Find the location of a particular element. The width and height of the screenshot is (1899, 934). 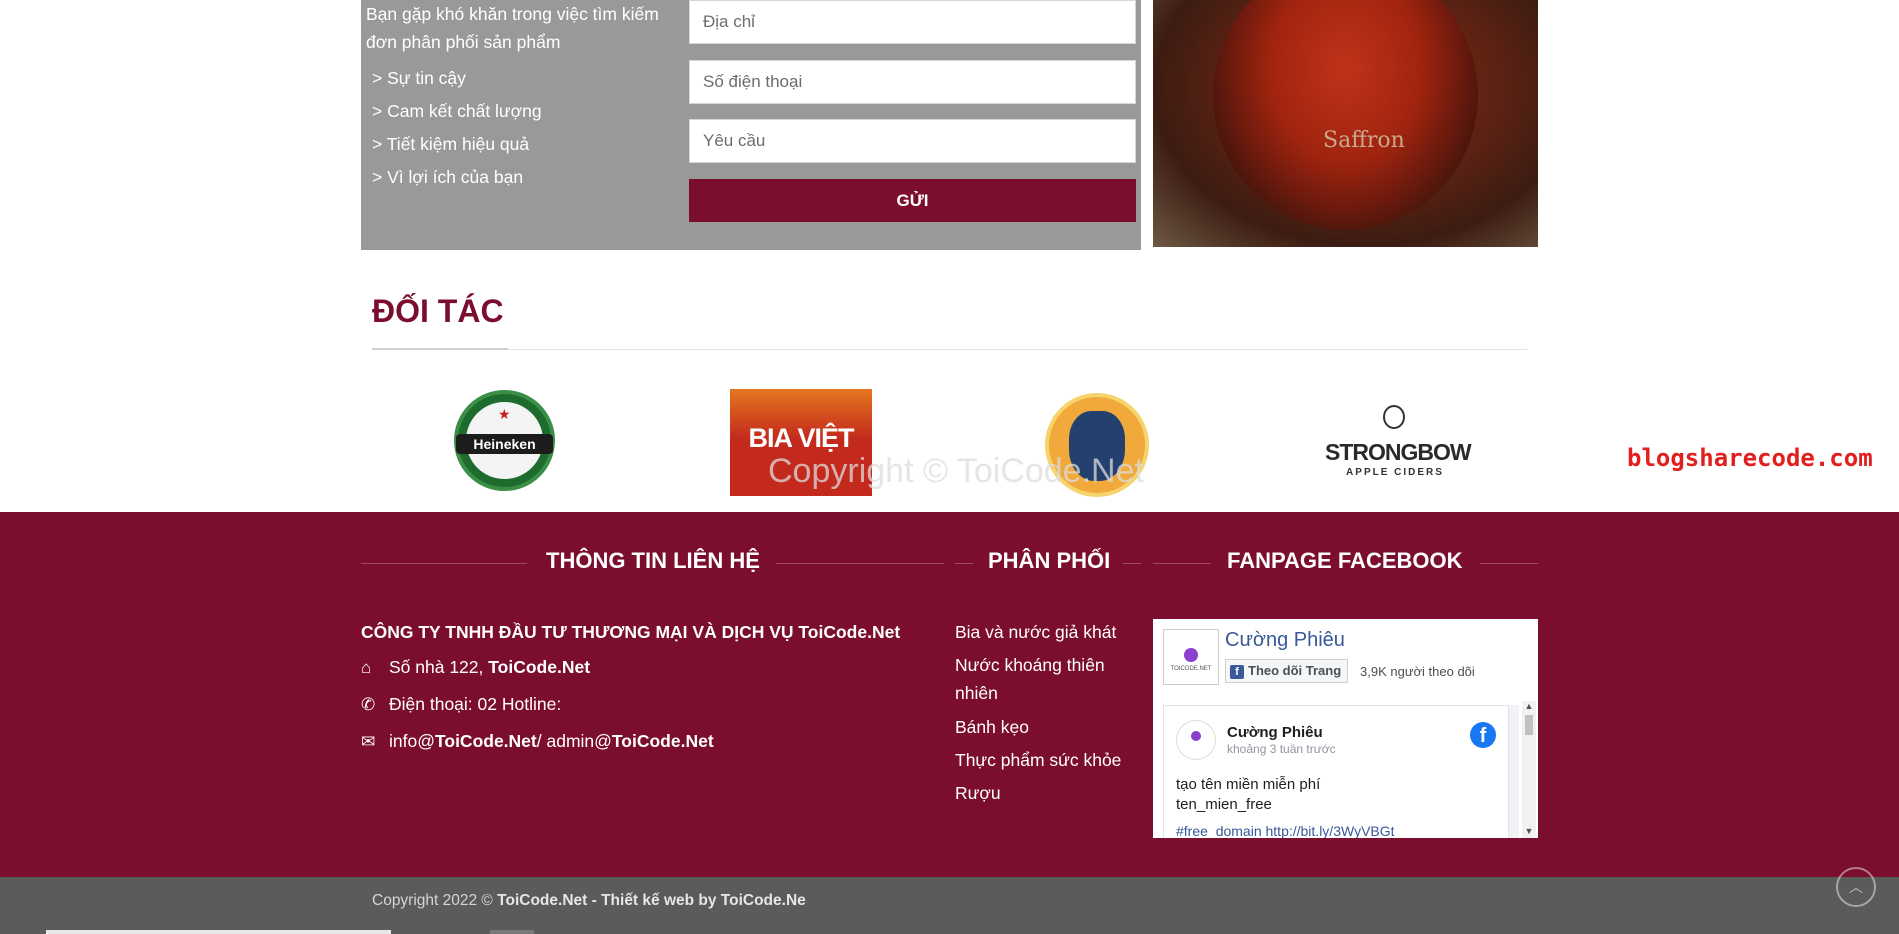

copyright-prefix: Copyright 2022 © is located at coordinates (435, 900).